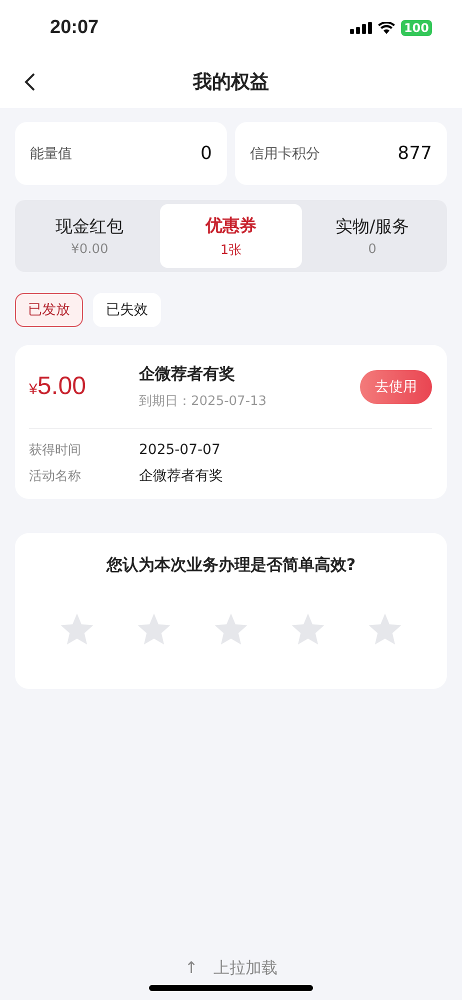 The image size is (462, 1000). I want to click on coupon-title: 企微荐者有奖, so click(187, 374).